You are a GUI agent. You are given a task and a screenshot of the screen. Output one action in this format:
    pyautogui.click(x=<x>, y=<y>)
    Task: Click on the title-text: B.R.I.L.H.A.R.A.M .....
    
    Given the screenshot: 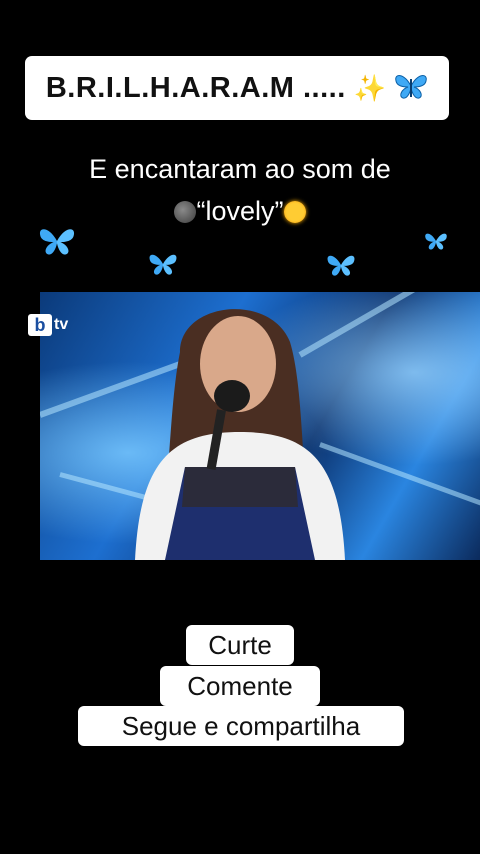 What is the action you would take?
    pyautogui.click(x=195, y=87)
    